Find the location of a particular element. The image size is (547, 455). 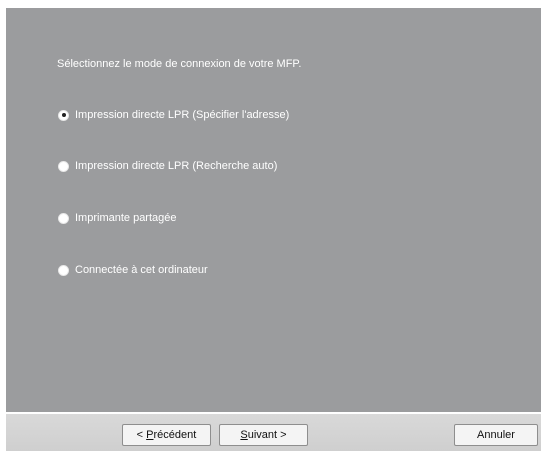

cancel-button-label: Annuler is located at coordinates (496, 435).